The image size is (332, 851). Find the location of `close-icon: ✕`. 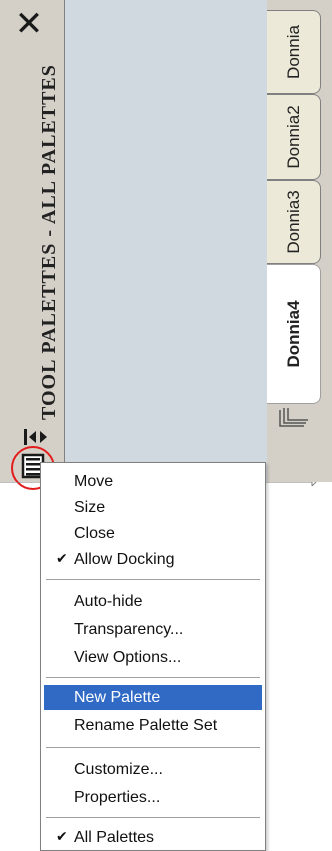

close-icon: ✕ is located at coordinates (29, 24).